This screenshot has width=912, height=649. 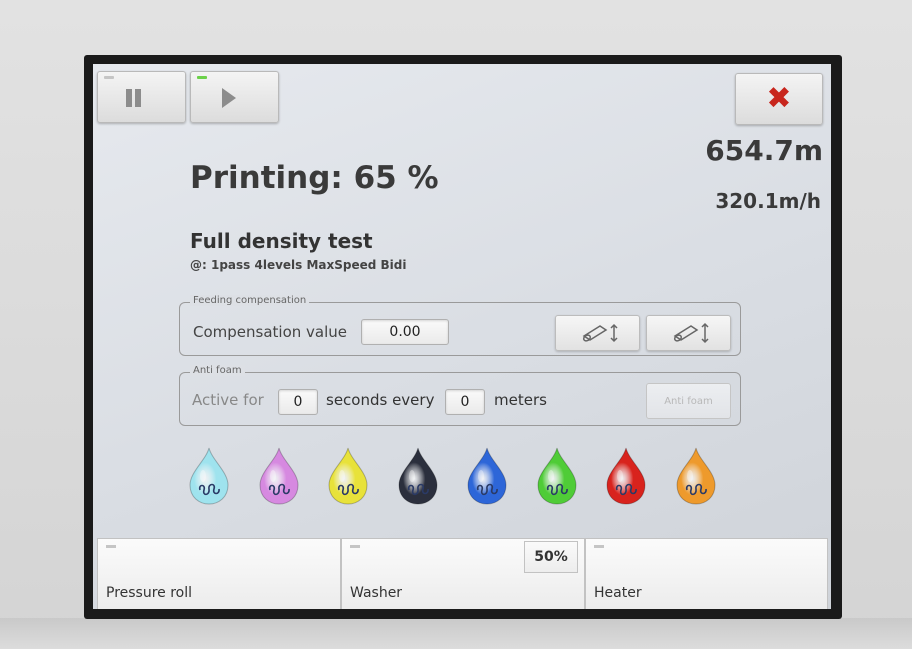 What do you see at coordinates (149, 593) in the screenshot?
I see `pressure-roll-label: Pressure roll` at bounding box center [149, 593].